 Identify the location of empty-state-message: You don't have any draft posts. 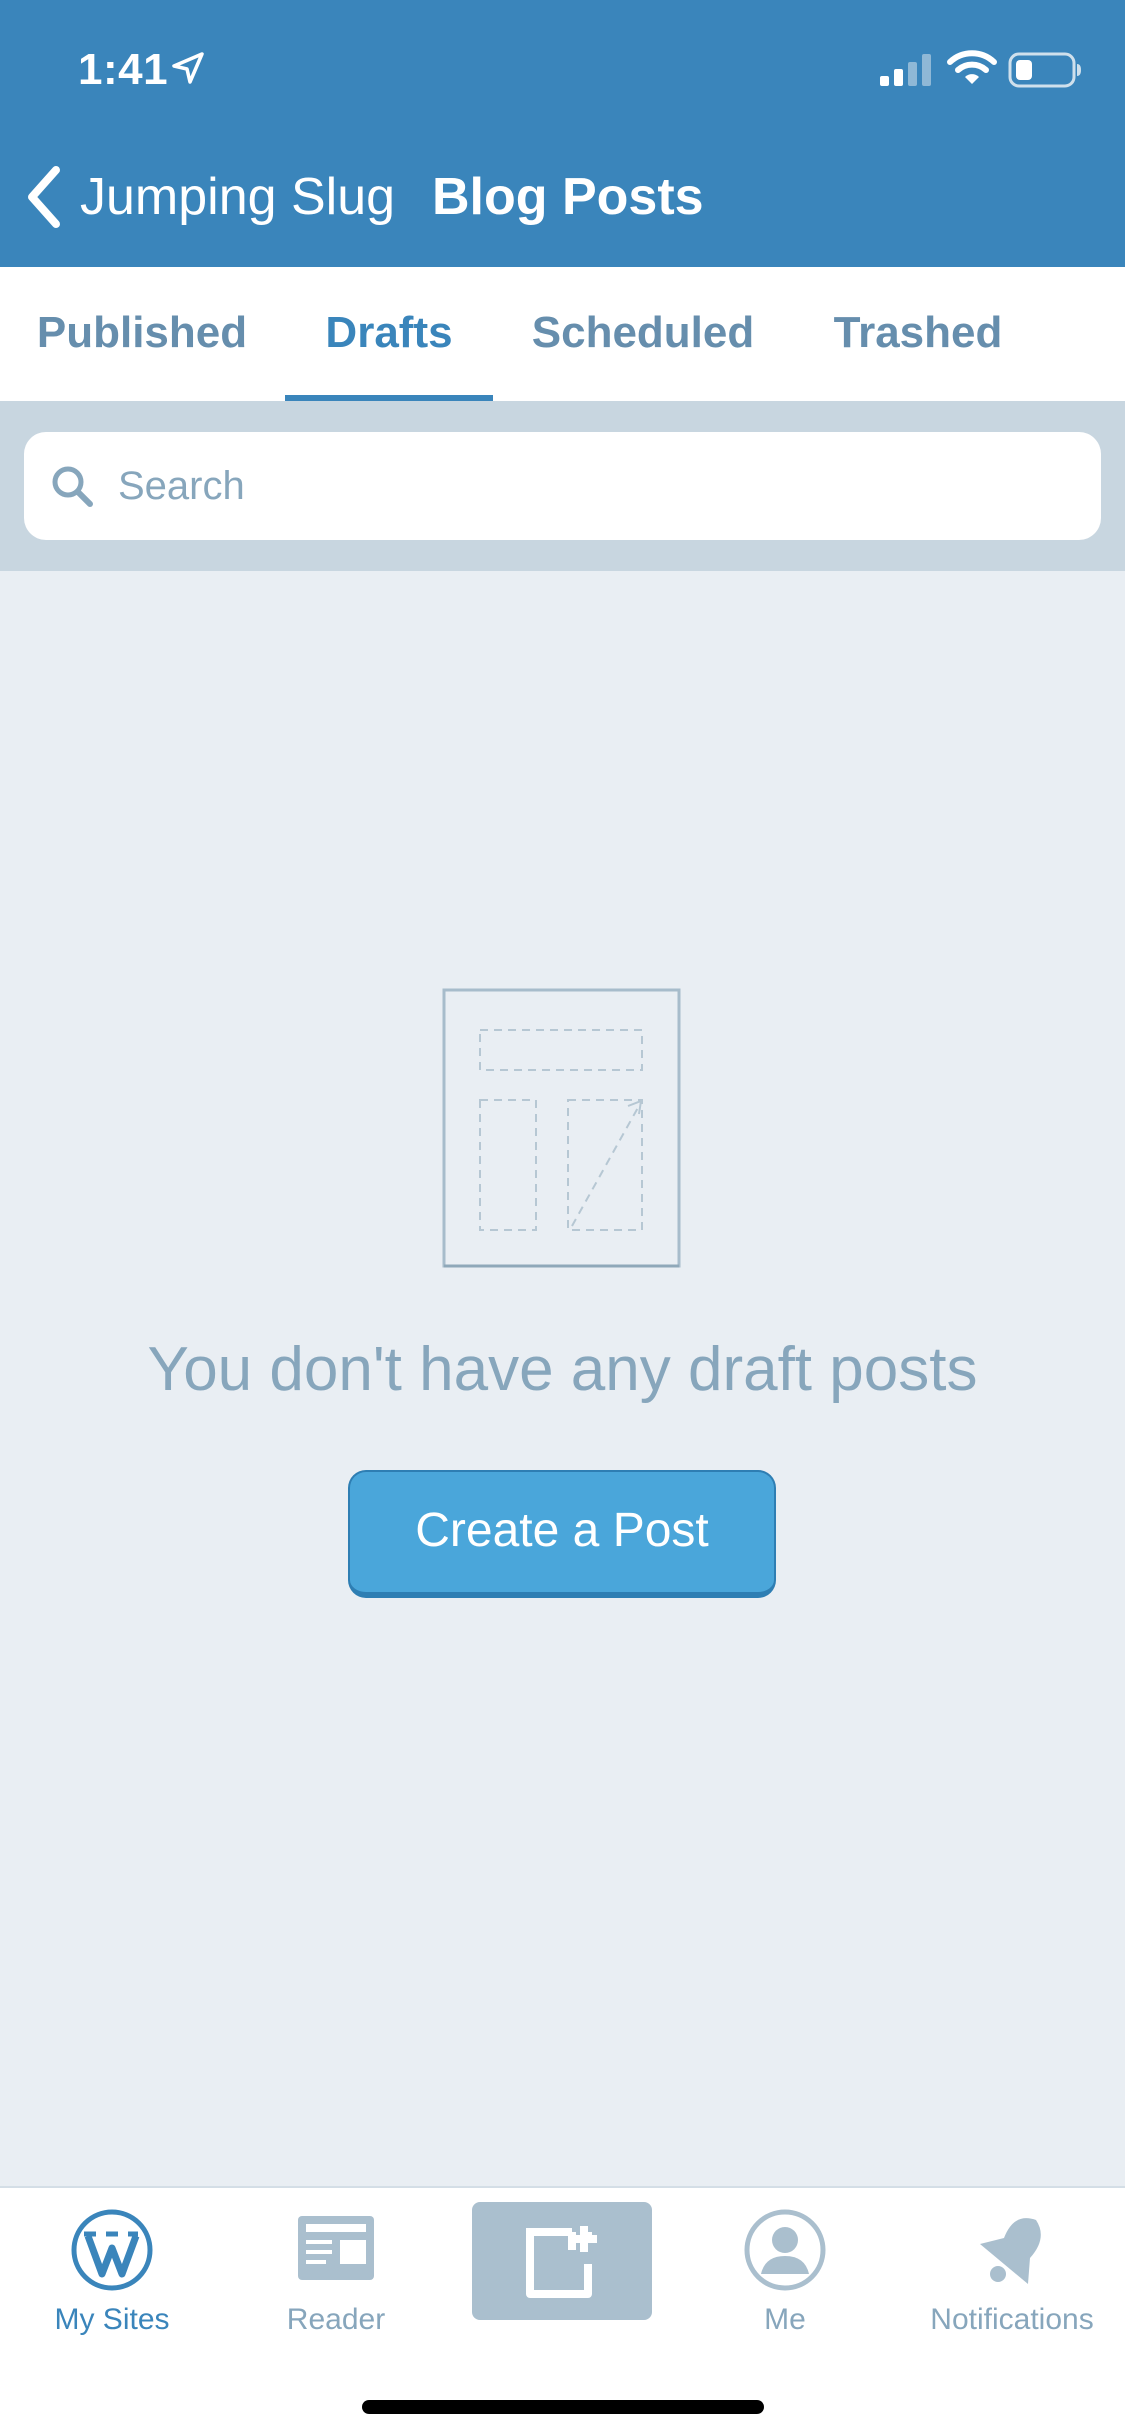
(562, 1369).